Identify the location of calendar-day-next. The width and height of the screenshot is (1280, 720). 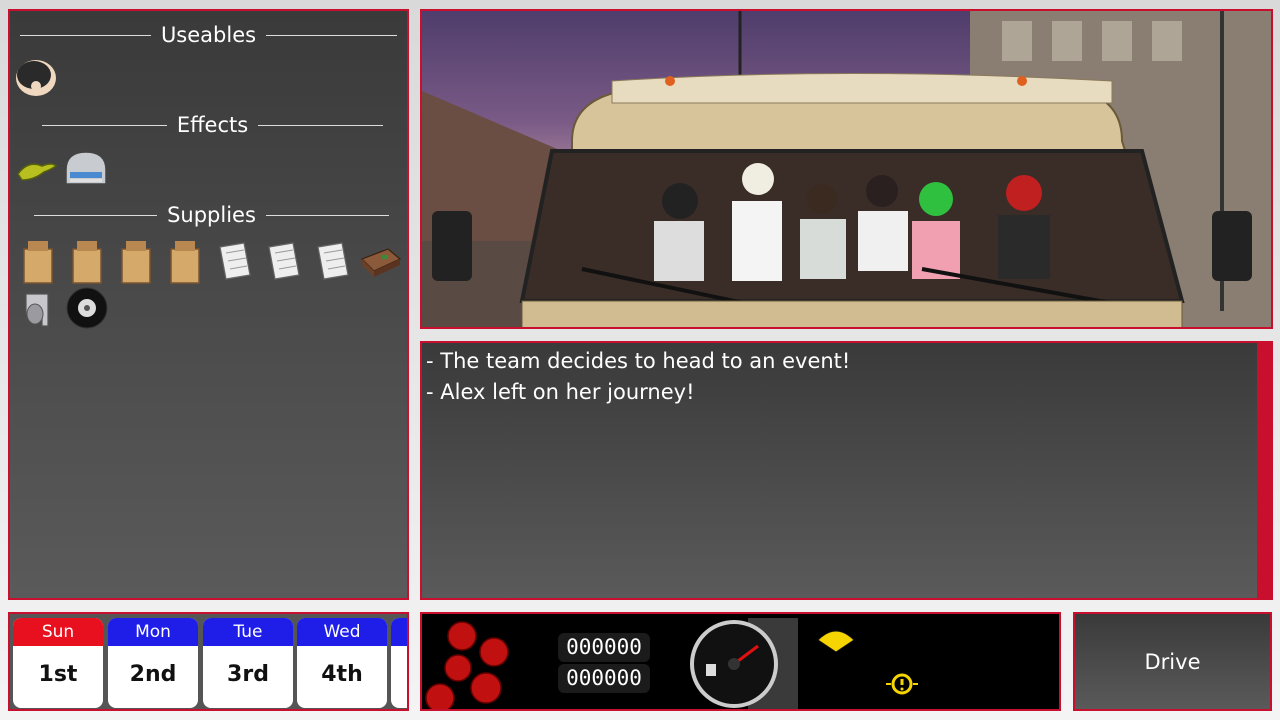
(399, 663).